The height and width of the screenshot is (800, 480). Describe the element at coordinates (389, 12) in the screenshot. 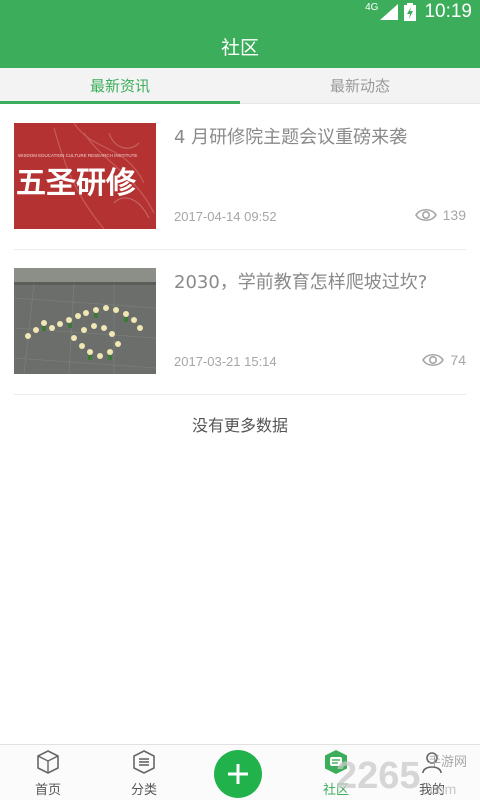

I see `signal-icon` at that location.